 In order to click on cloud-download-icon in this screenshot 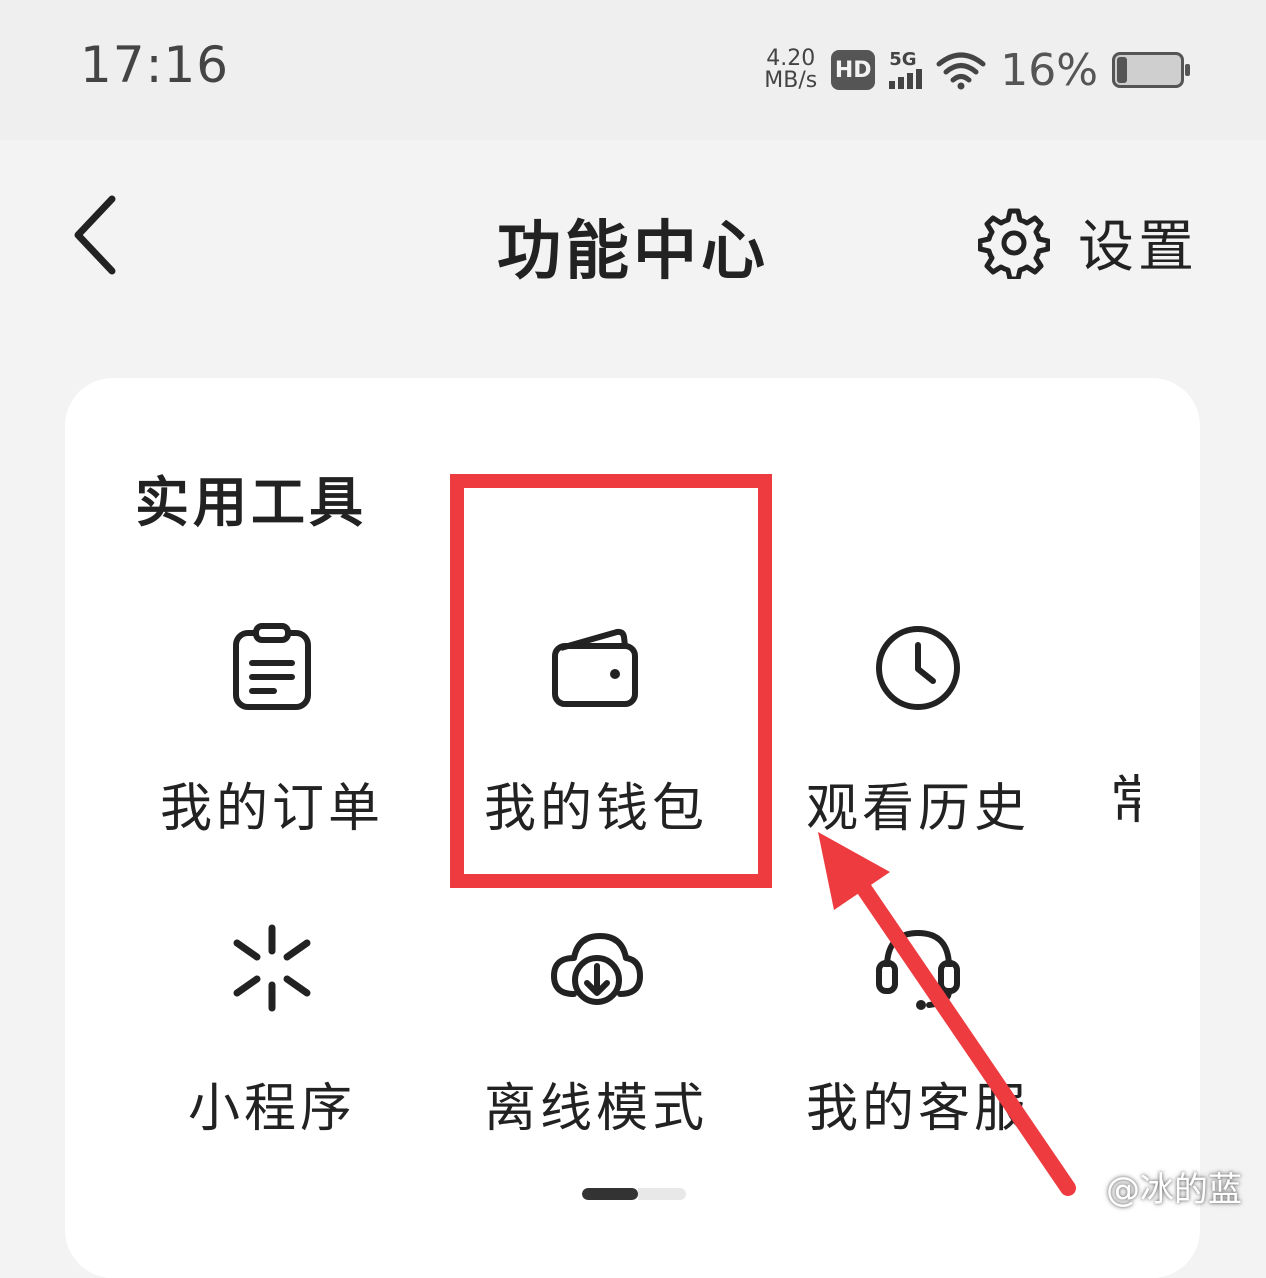, I will do `click(597, 969)`.